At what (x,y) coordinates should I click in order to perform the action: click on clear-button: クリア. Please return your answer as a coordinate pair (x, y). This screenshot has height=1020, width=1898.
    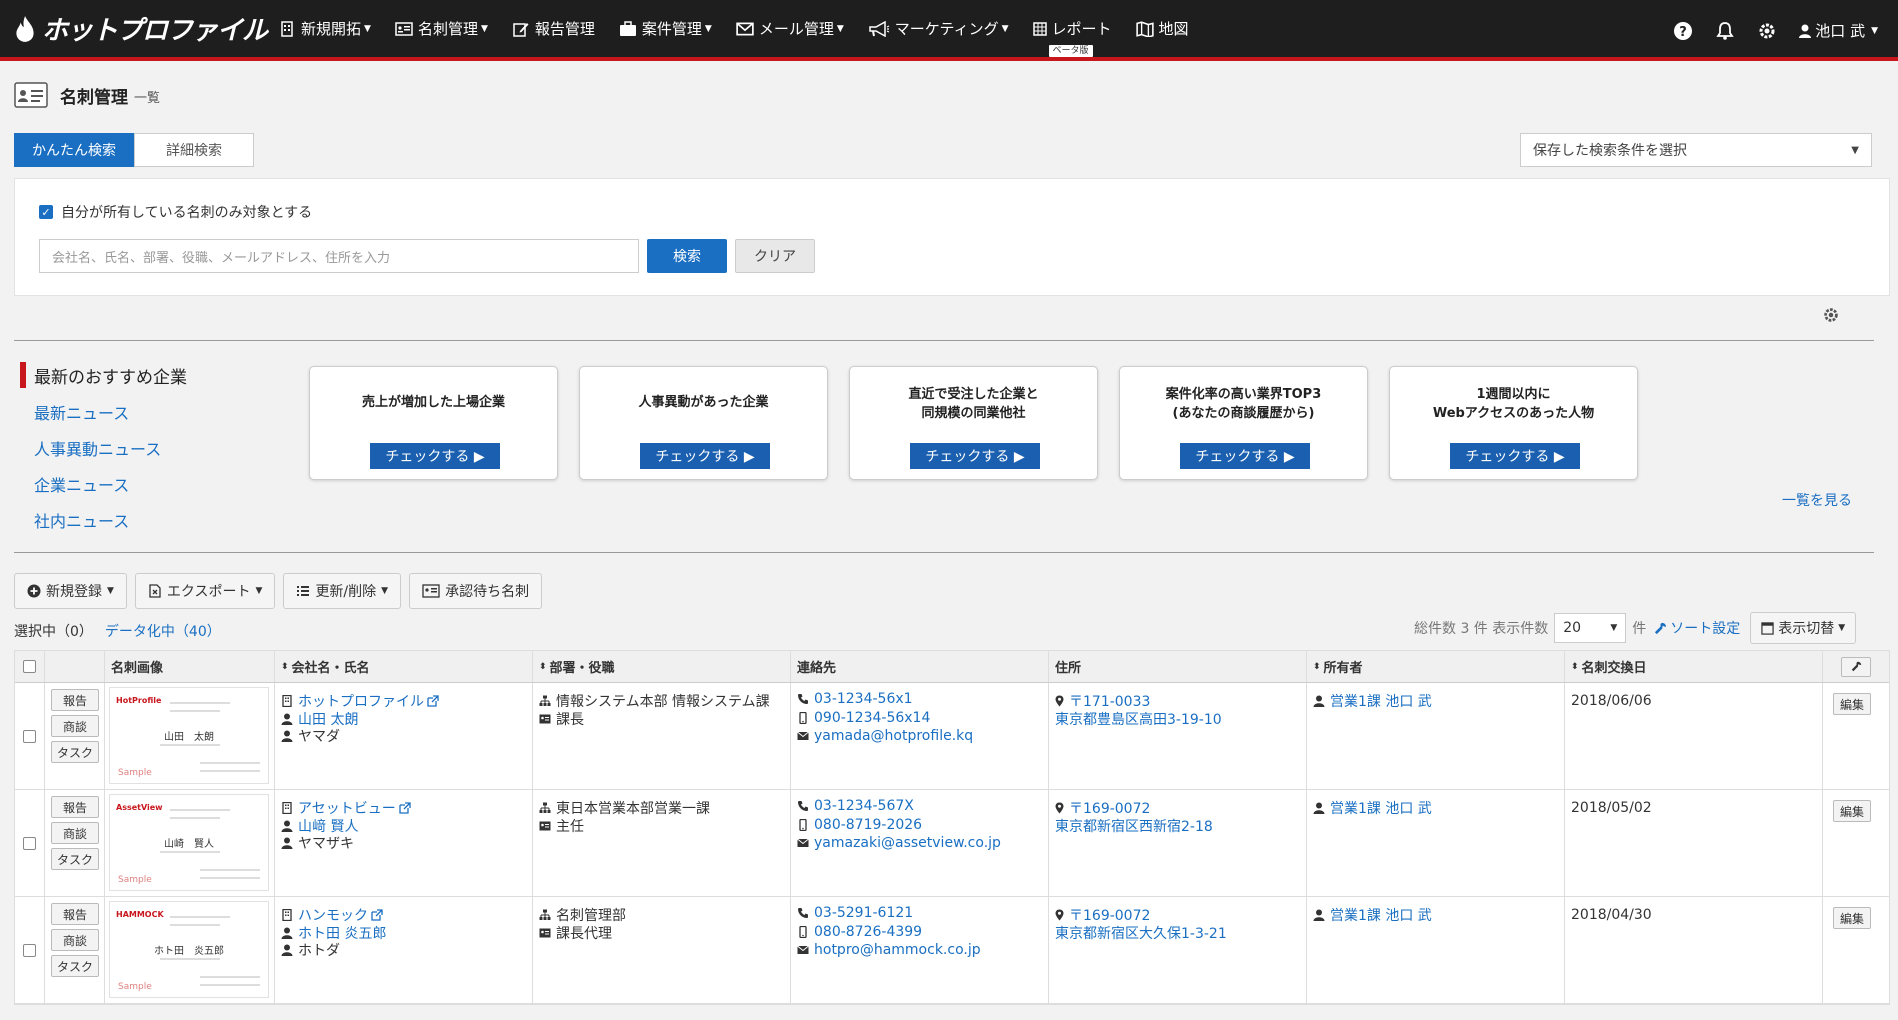
    Looking at the image, I should click on (775, 256).